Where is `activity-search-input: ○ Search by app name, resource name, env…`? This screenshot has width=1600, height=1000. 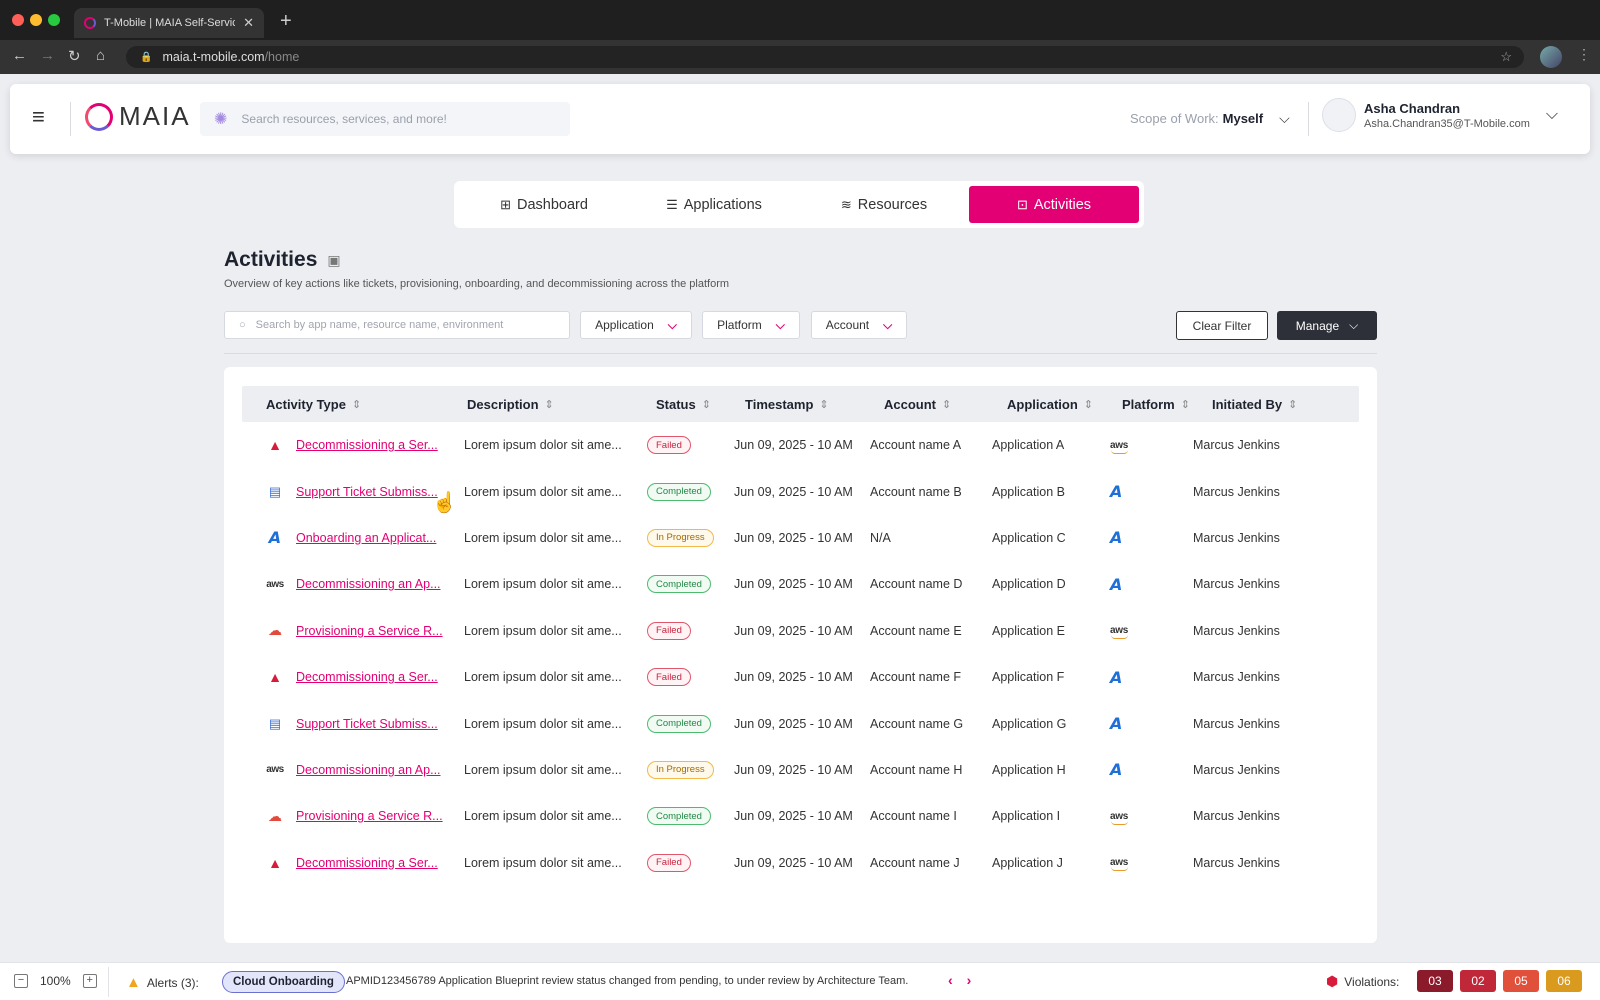
activity-search-input: ○ Search by app name, resource name, env… is located at coordinates (397, 325).